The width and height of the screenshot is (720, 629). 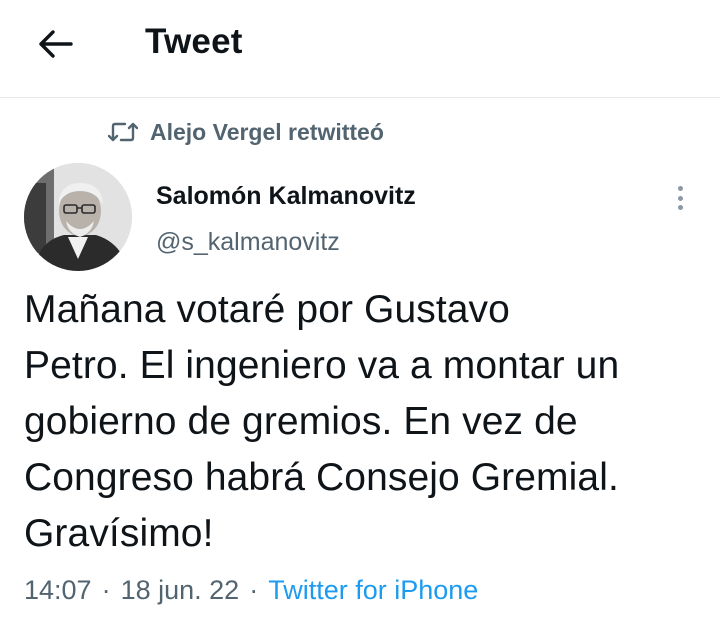 I want to click on retweet-context: Alejo Vergel retwitteó, so click(x=246, y=132).